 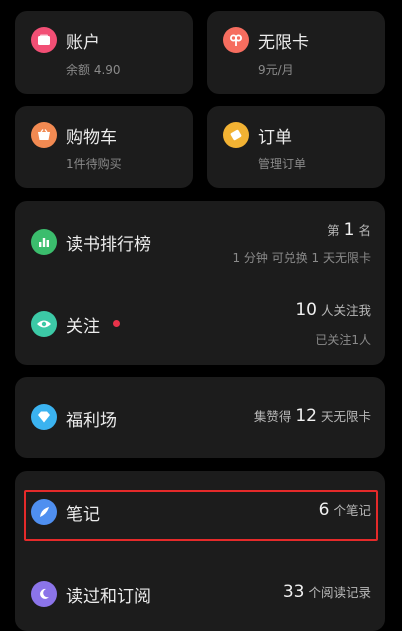 I want to click on unlimited-card: 无限卡 9元/月, so click(x=296, y=52).